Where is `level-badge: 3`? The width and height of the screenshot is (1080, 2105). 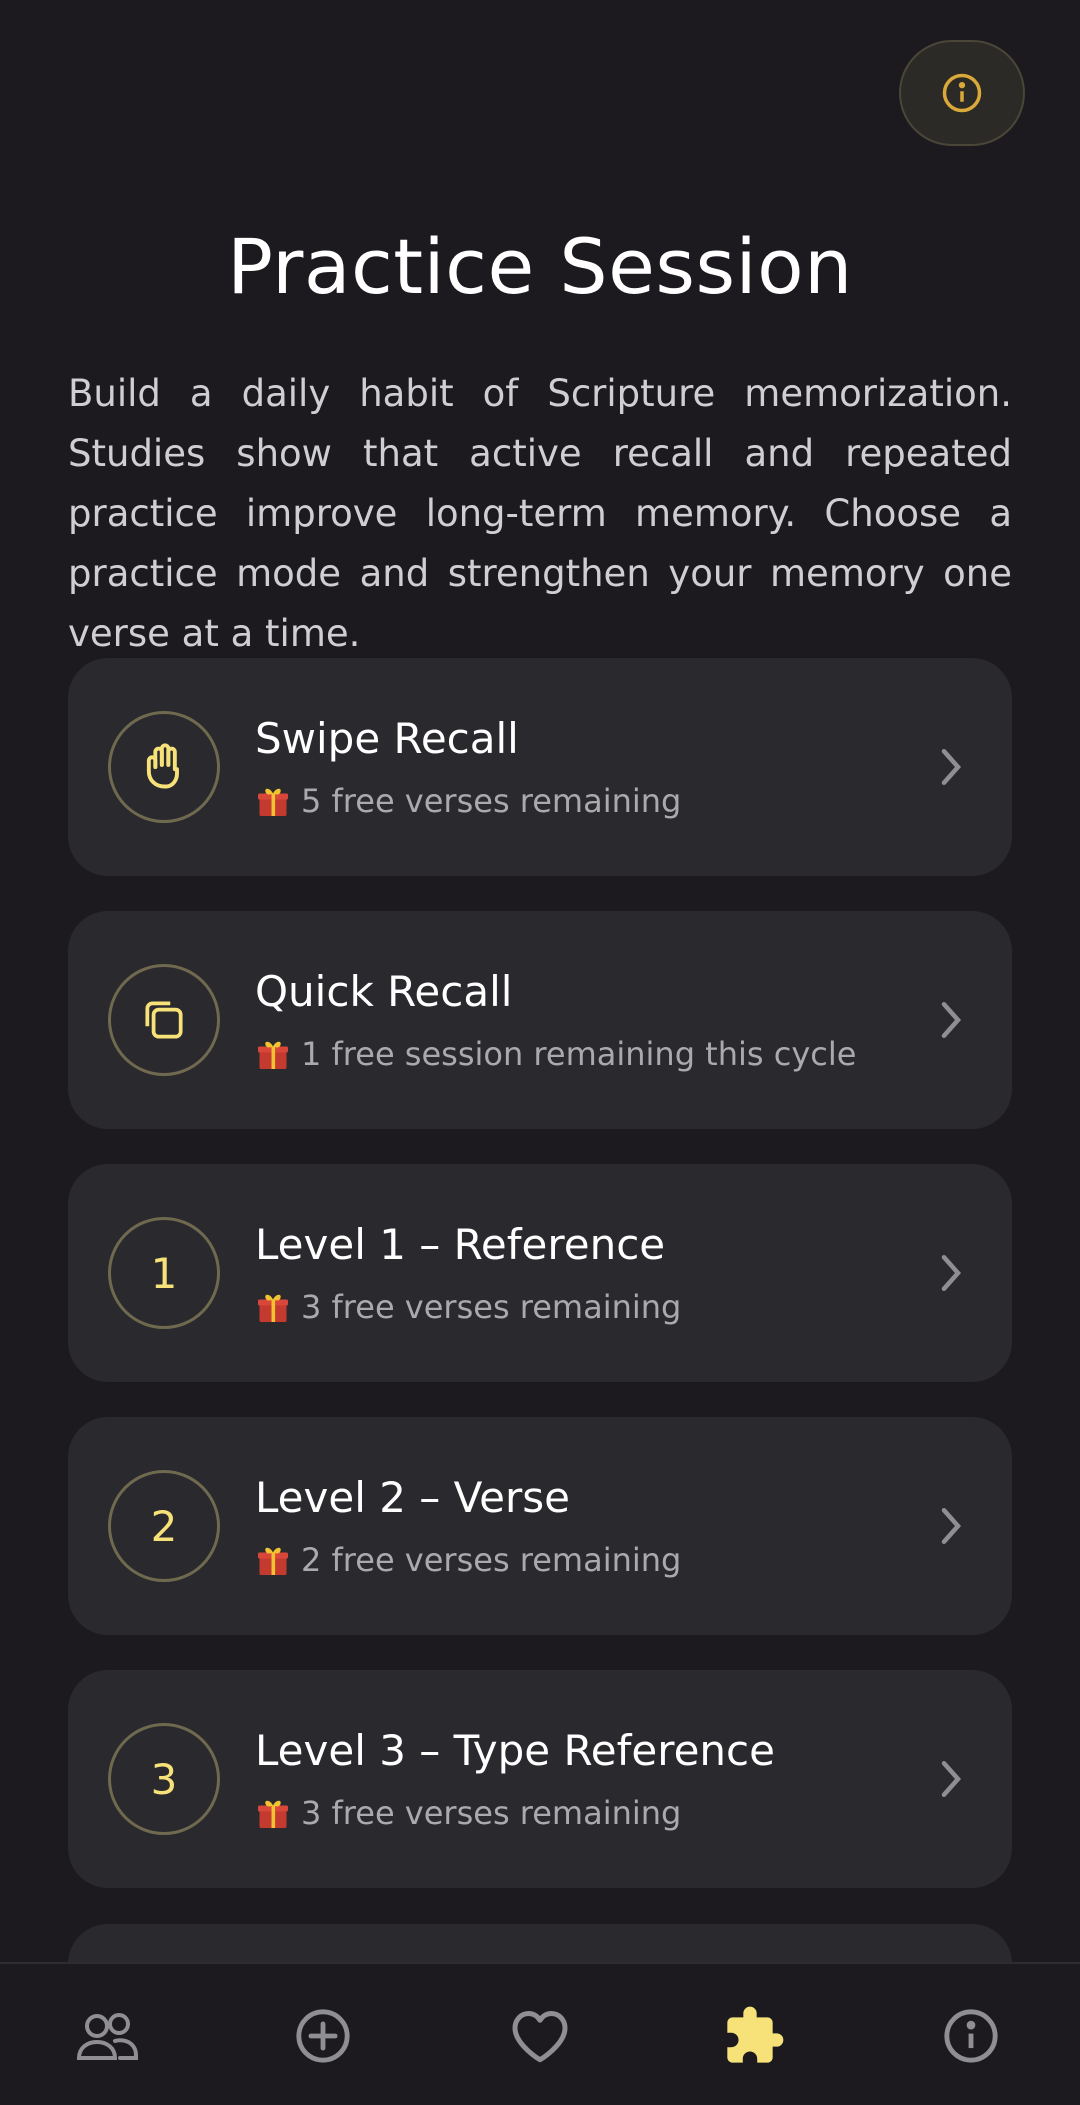
level-badge: 3 is located at coordinates (164, 1779).